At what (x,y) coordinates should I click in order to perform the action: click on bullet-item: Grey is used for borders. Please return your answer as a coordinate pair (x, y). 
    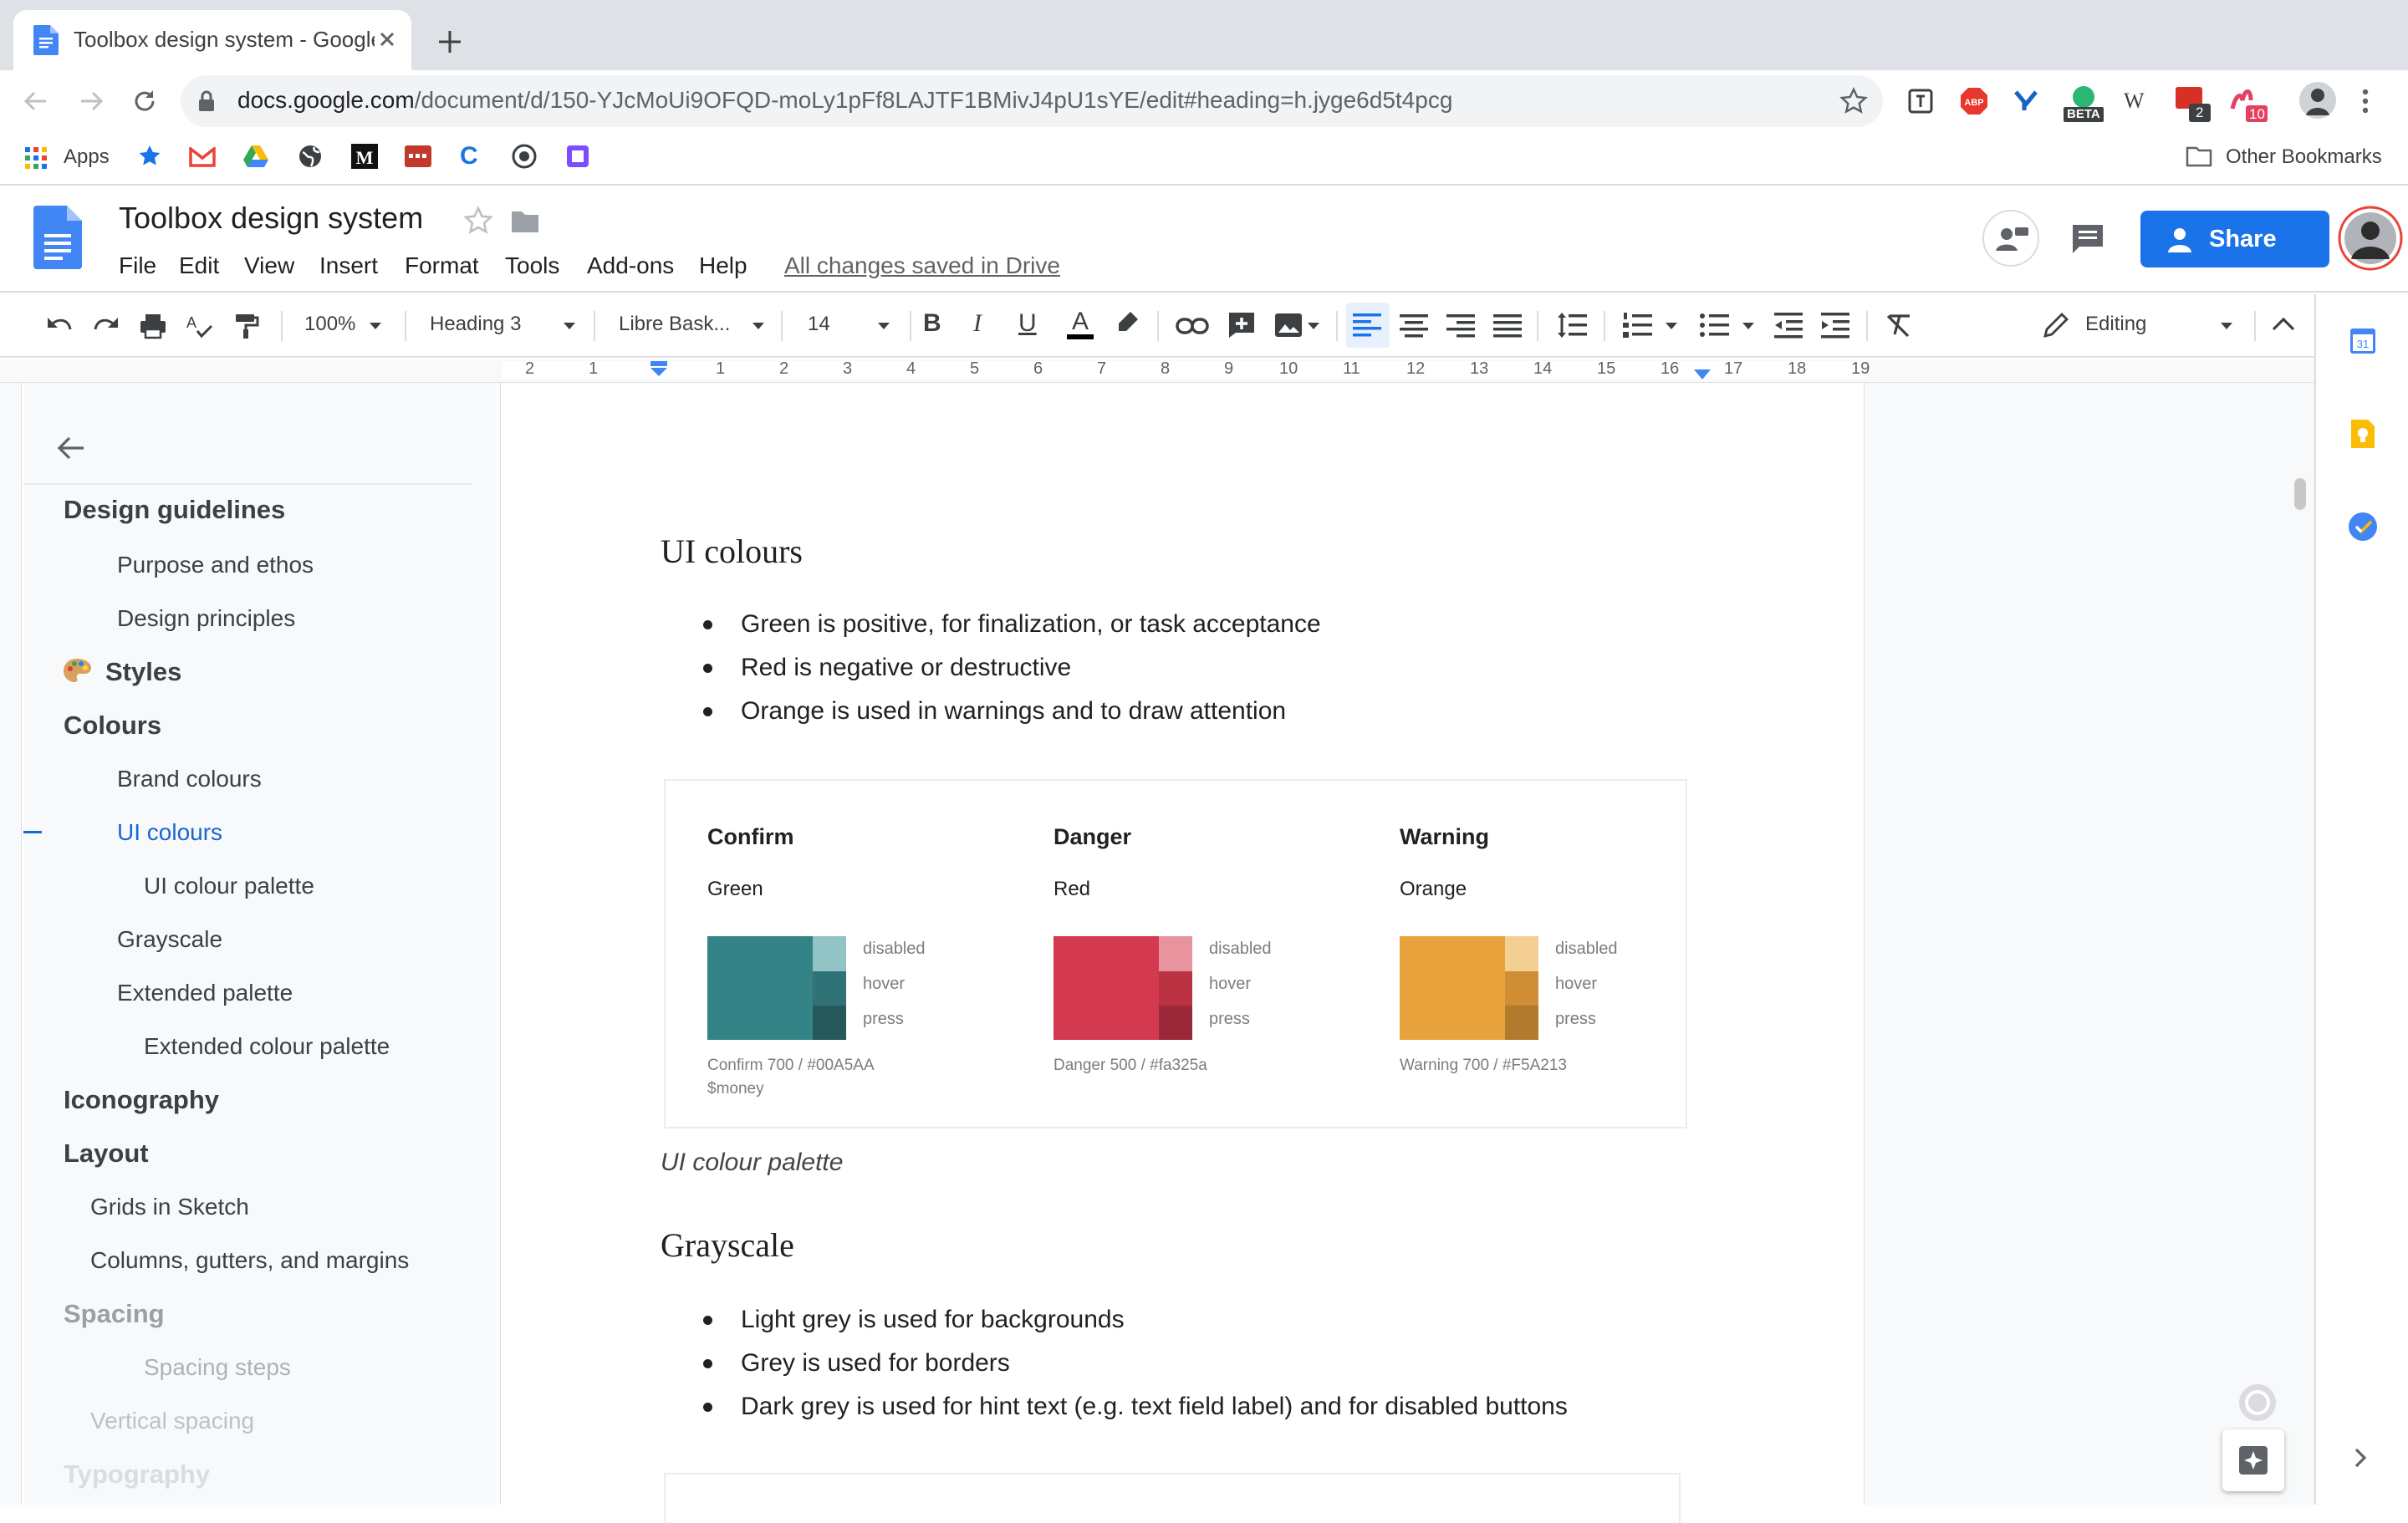
    Looking at the image, I should click on (875, 1364).